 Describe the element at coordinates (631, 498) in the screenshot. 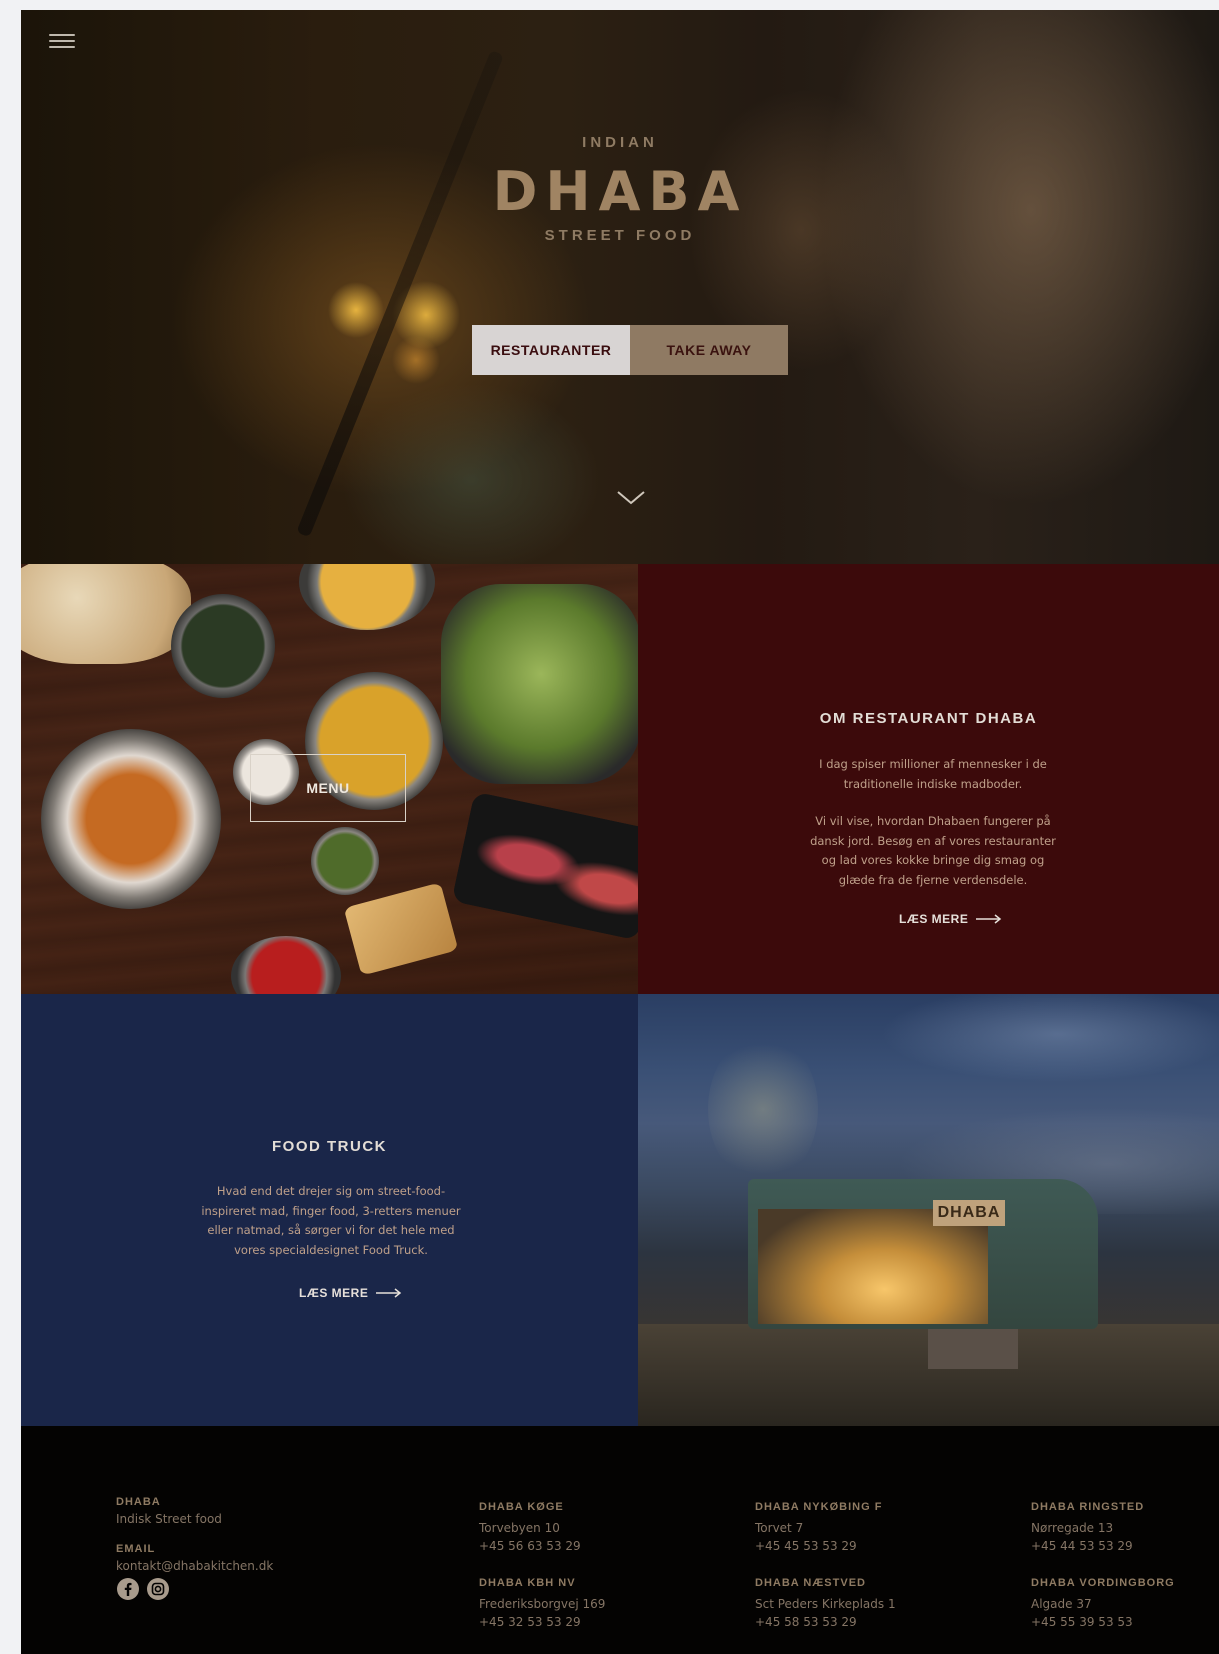

I see `chevron-down-icon` at that location.